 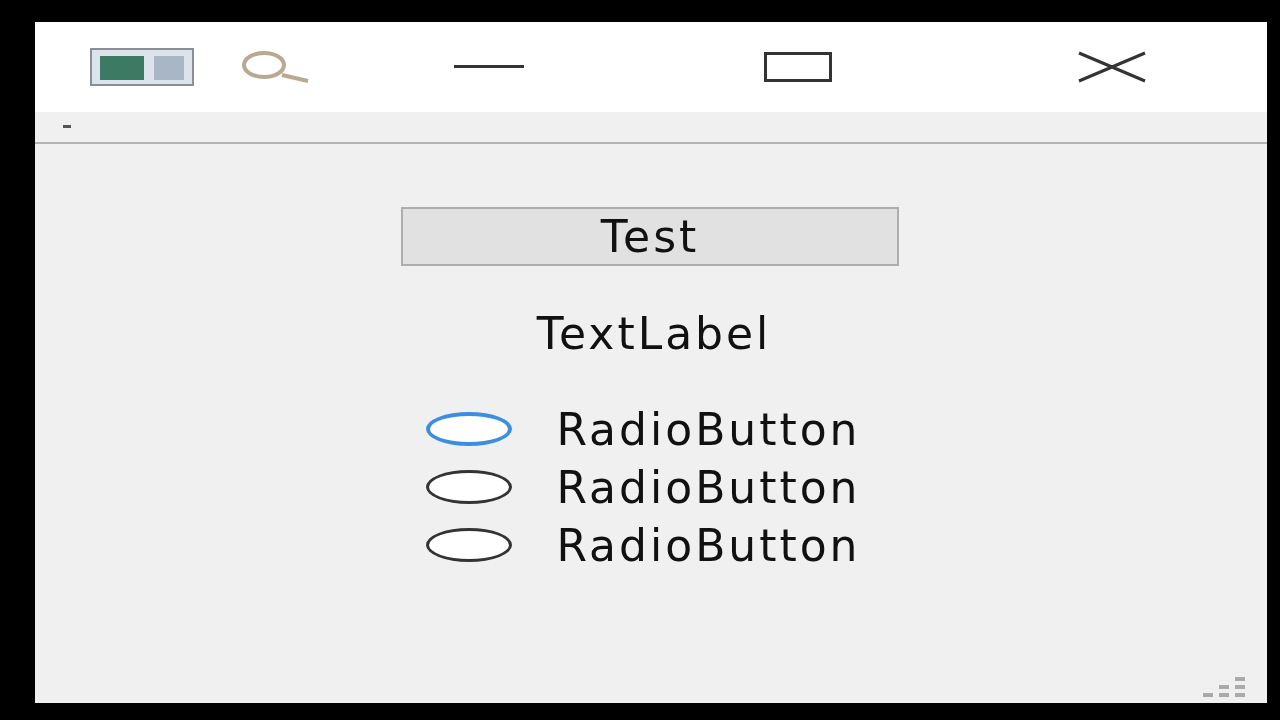 What do you see at coordinates (142, 67) in the screenshot?
I see `app-icon` at bounding box center [142, 67].